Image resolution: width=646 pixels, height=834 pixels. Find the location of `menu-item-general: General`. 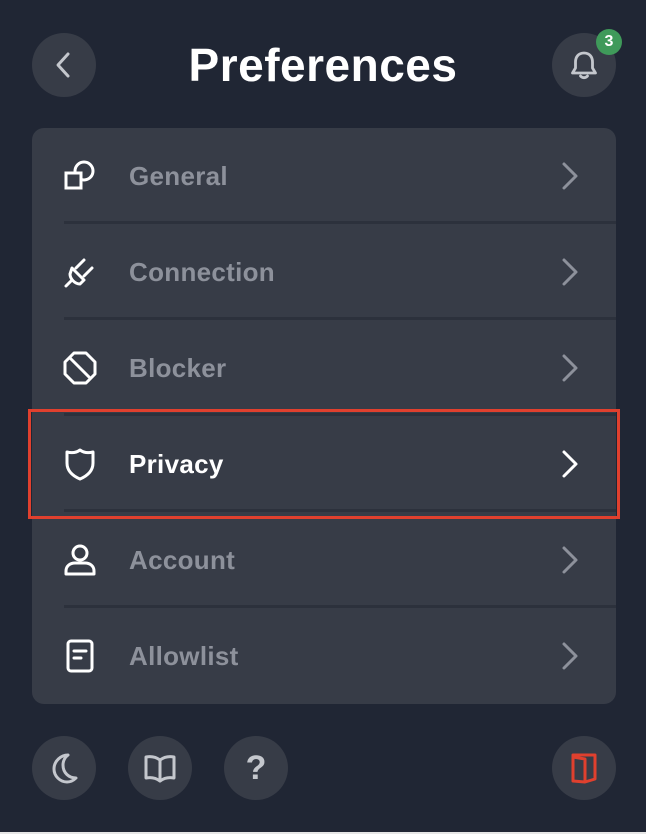

menu-item-general: General is located at coordinates (324, 176).